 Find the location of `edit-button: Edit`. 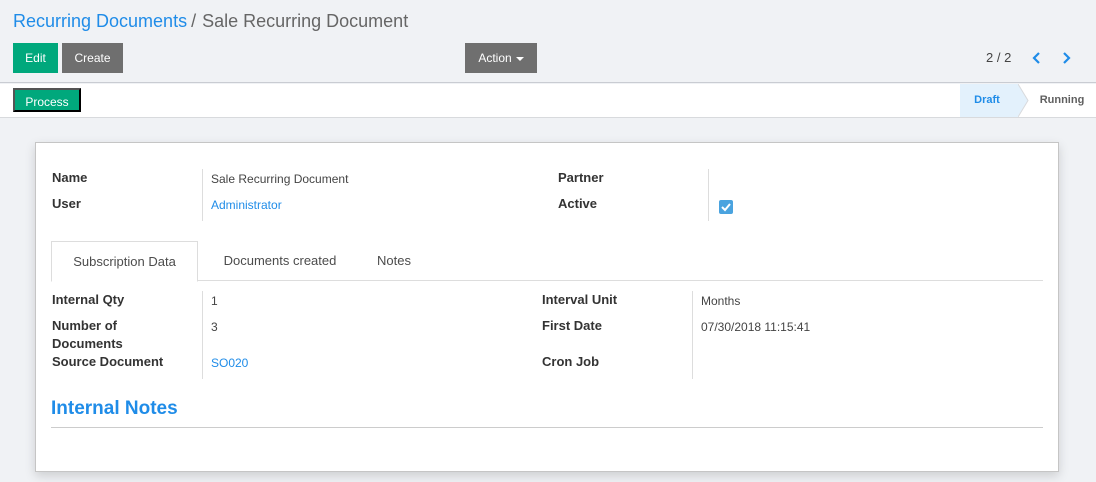

edit-button: Edit is located at coordinates (35, 58).